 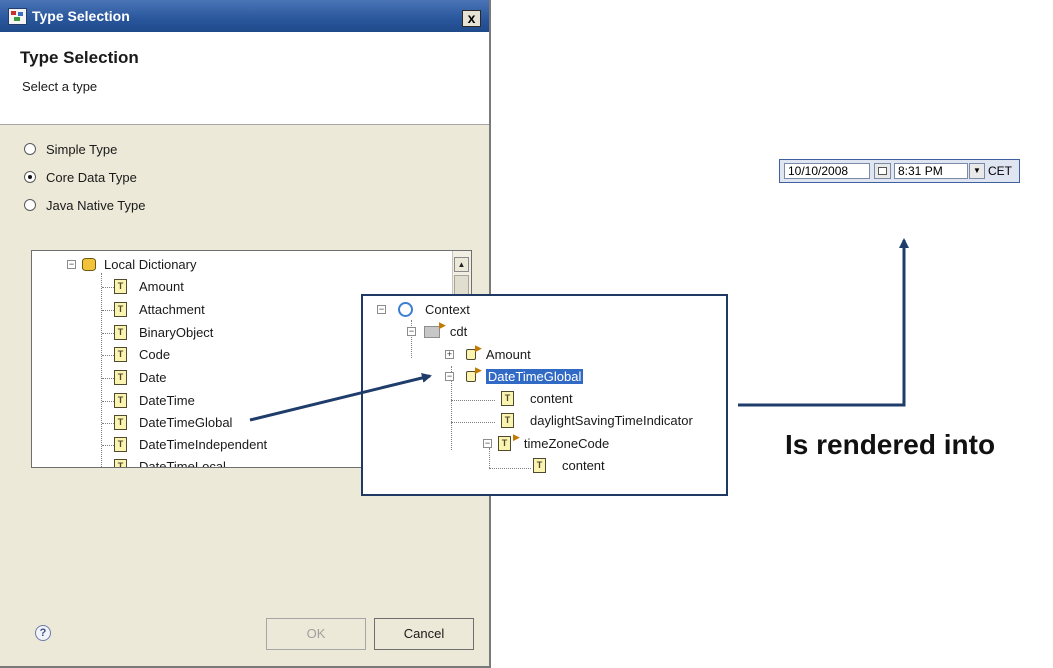 I want to click on arrow-to-widget, so click(x=823, y=322).